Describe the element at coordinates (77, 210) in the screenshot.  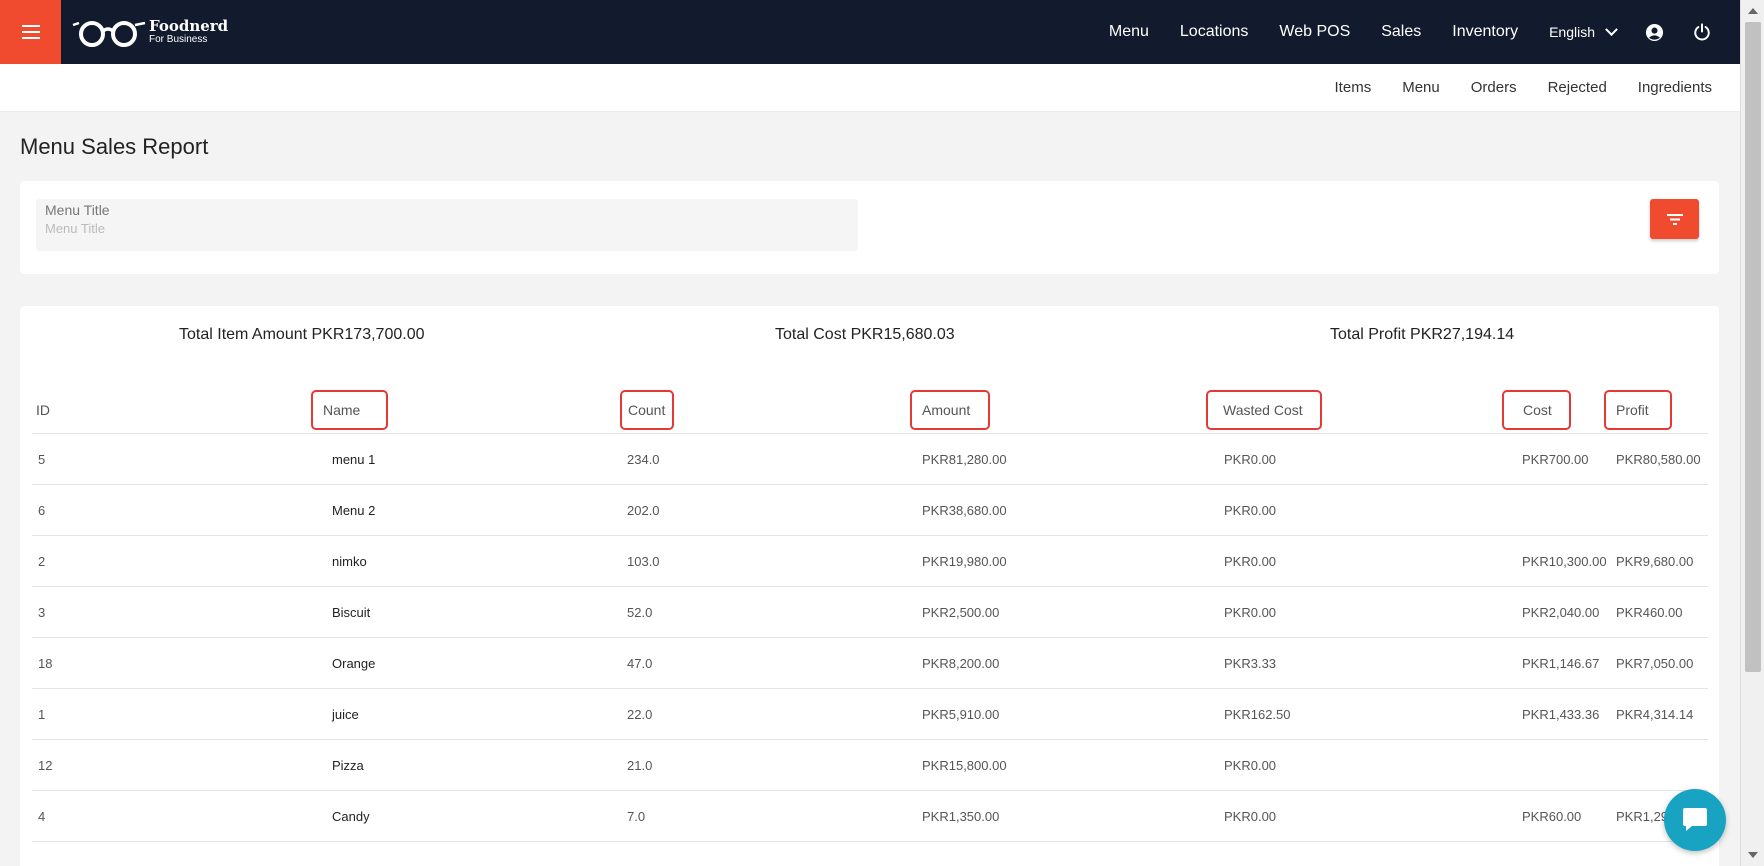
I see `menu-title-label: Menu Title` at that location.